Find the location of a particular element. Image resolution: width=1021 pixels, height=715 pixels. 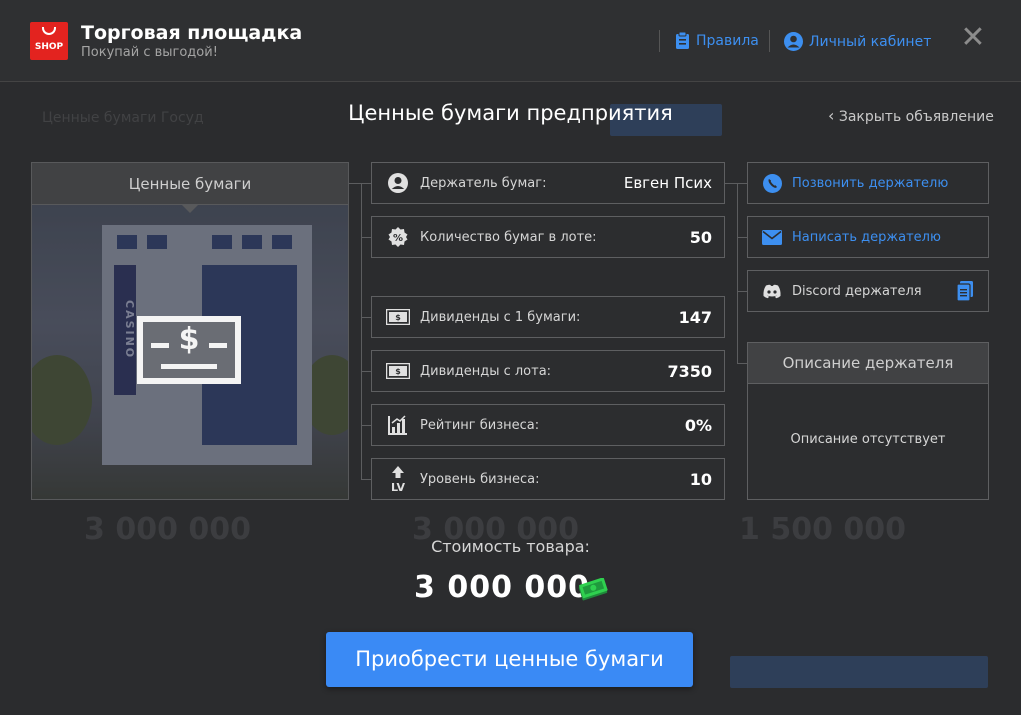

holder-description-title: Описание держателя is located at coordinates (868, 363).